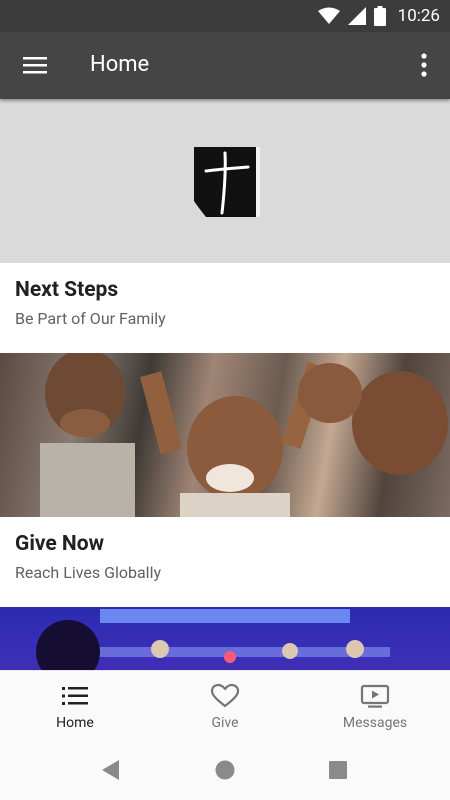  I want to click on bottom-nav: Home Give Messages, so click(225, 706).